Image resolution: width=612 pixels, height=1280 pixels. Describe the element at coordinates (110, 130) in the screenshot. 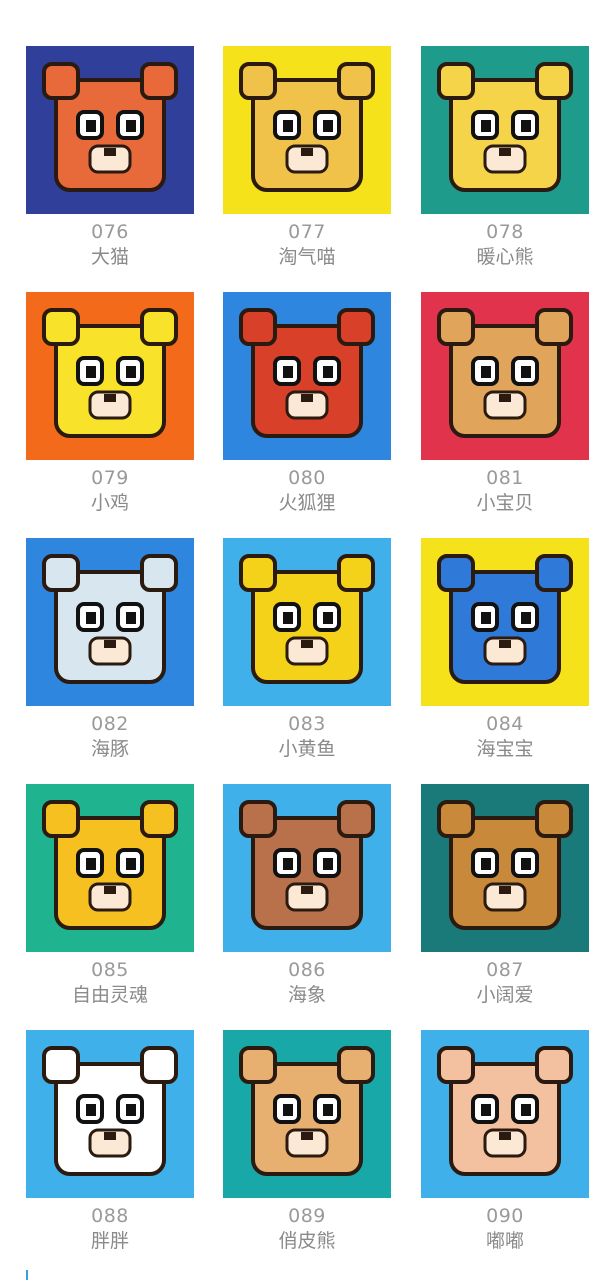

I see `tiger-face-icon` at that location.